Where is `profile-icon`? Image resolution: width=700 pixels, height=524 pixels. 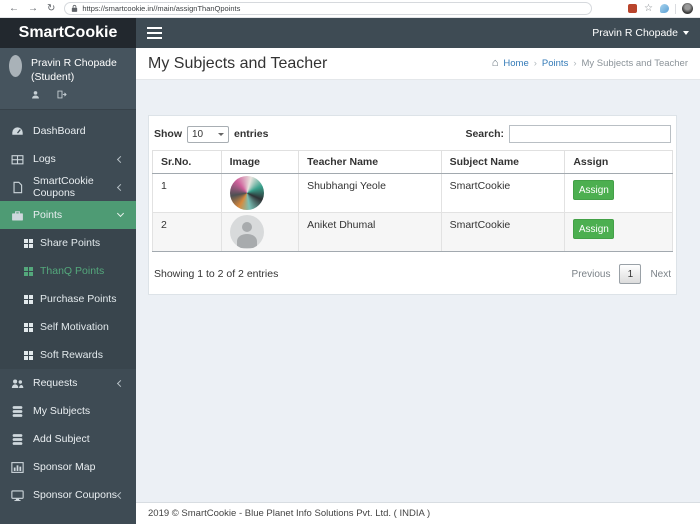
profile-icon is located at coordinates (35, 94).